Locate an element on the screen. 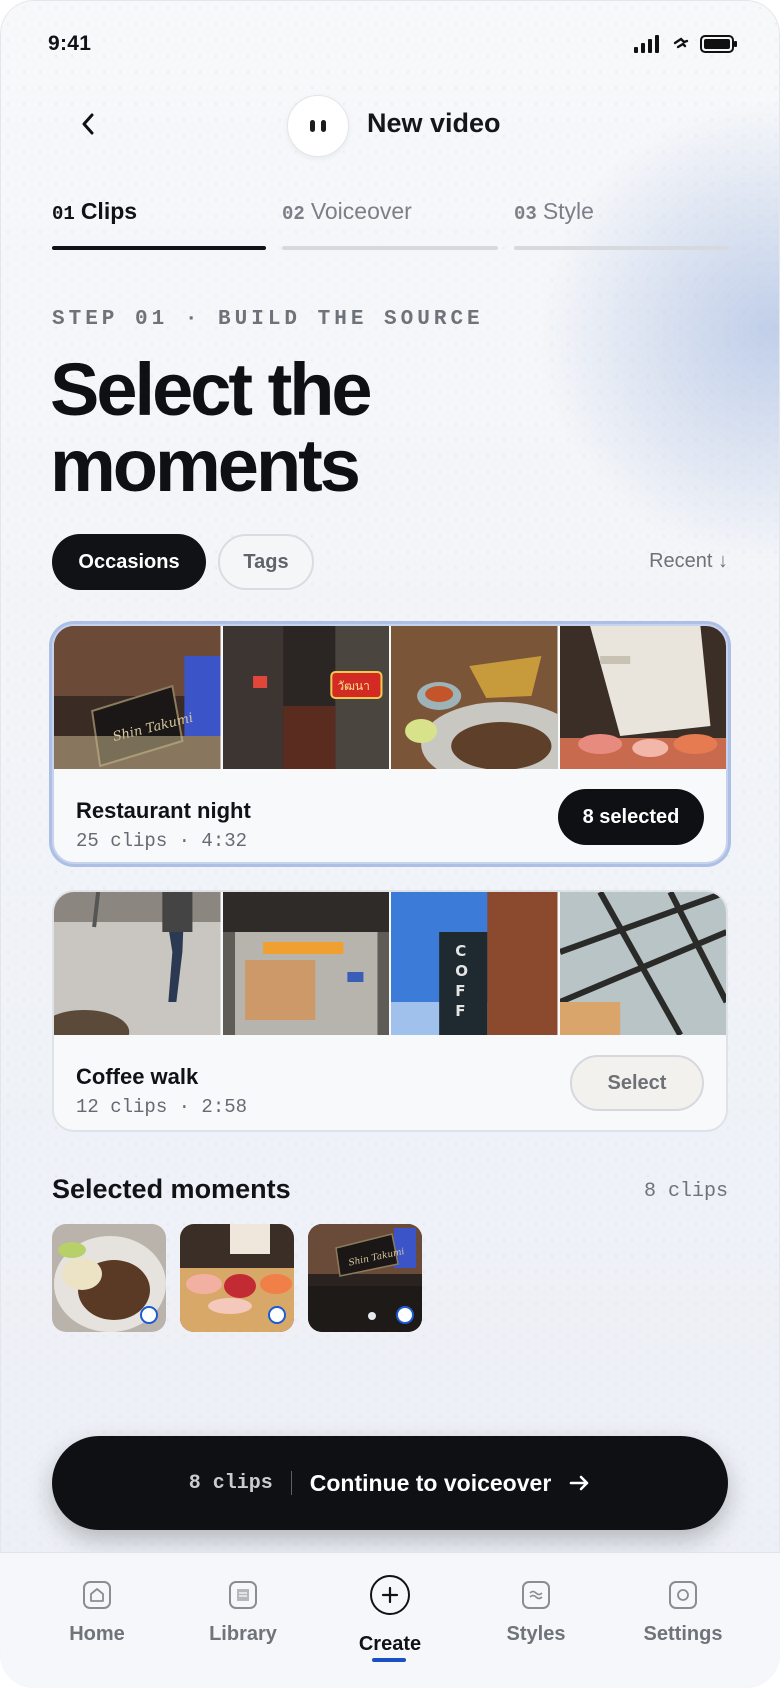 The height and width of the screenshot is (1688, 780). thumb-storefront-night: วัฒนา is located at coordinates (305, 697).